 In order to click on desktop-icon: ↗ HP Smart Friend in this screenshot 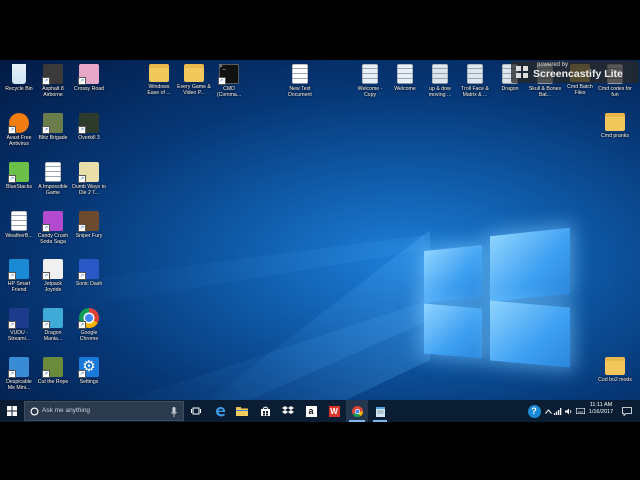, I will do `click(19, 276)`.